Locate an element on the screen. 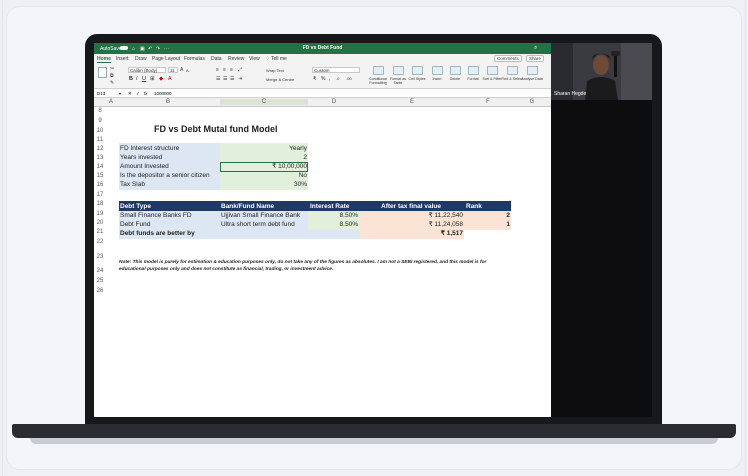 This screenshot has width=748, height=476. table-cell-rate: 8.50% is located at coordinates (348, 215).